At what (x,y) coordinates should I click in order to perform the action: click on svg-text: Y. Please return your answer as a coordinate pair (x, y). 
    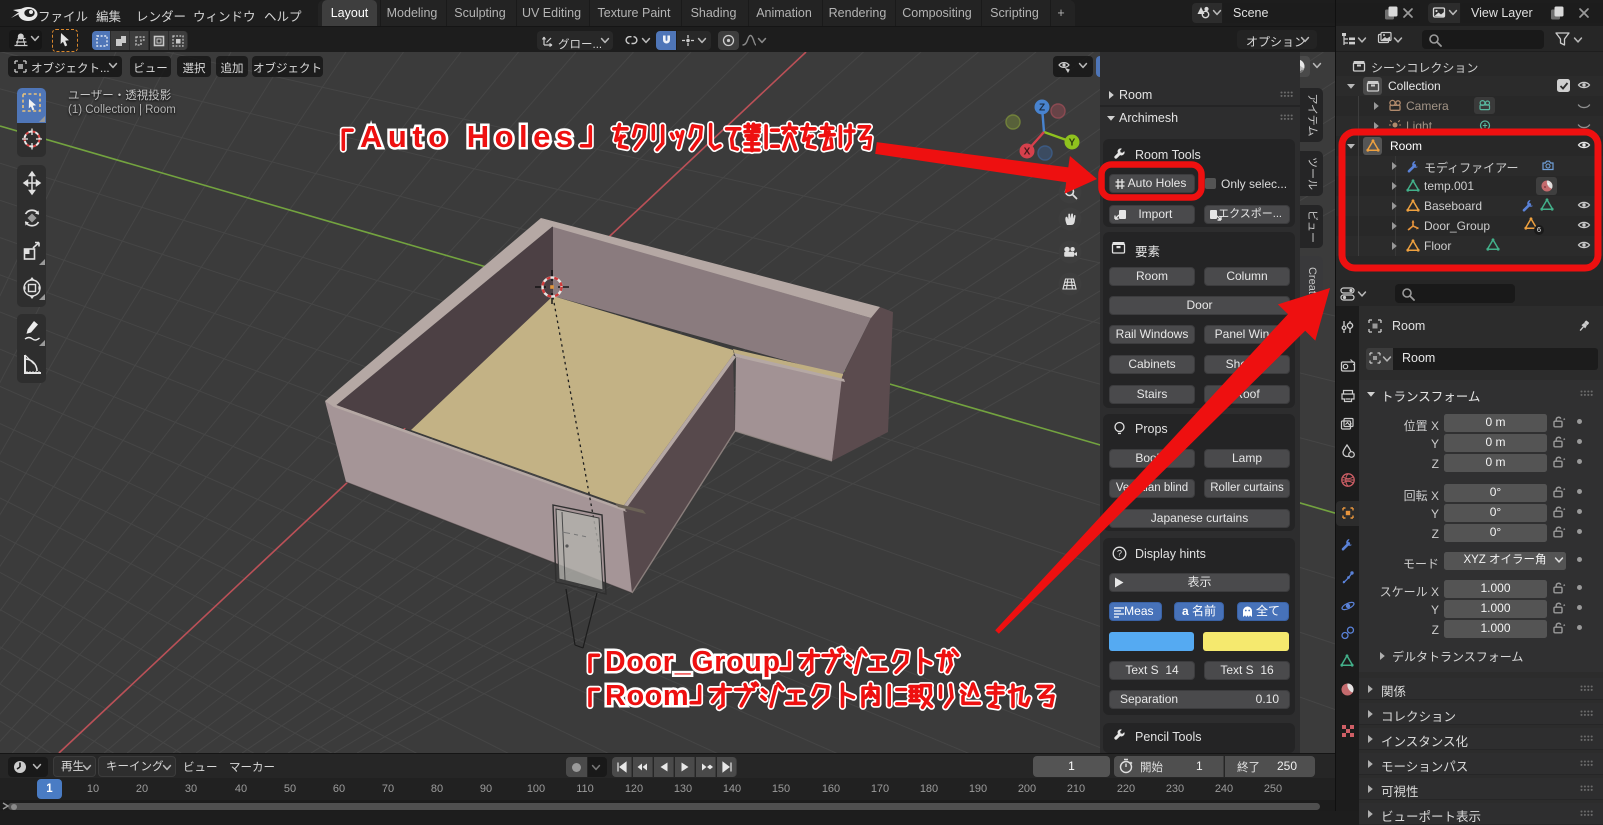
    Looking at the image, I should click on (1072, 142).